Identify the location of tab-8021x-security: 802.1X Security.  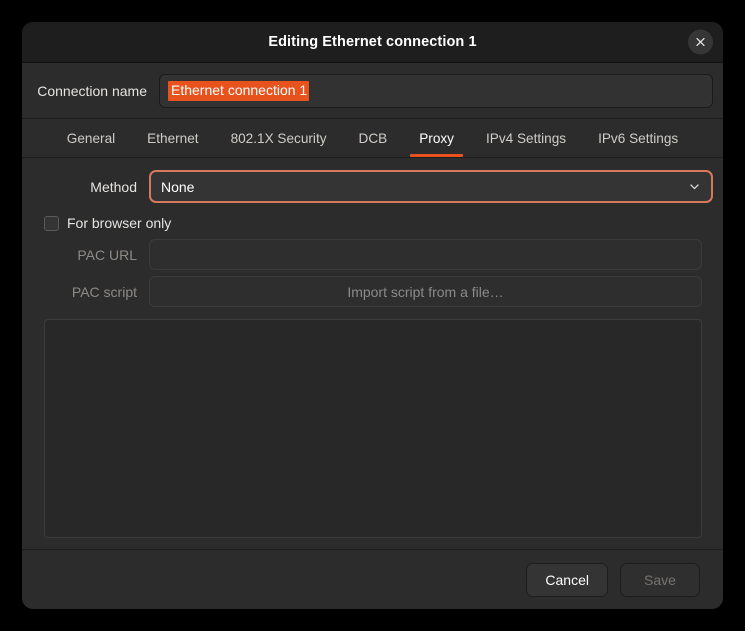
(279, 138).